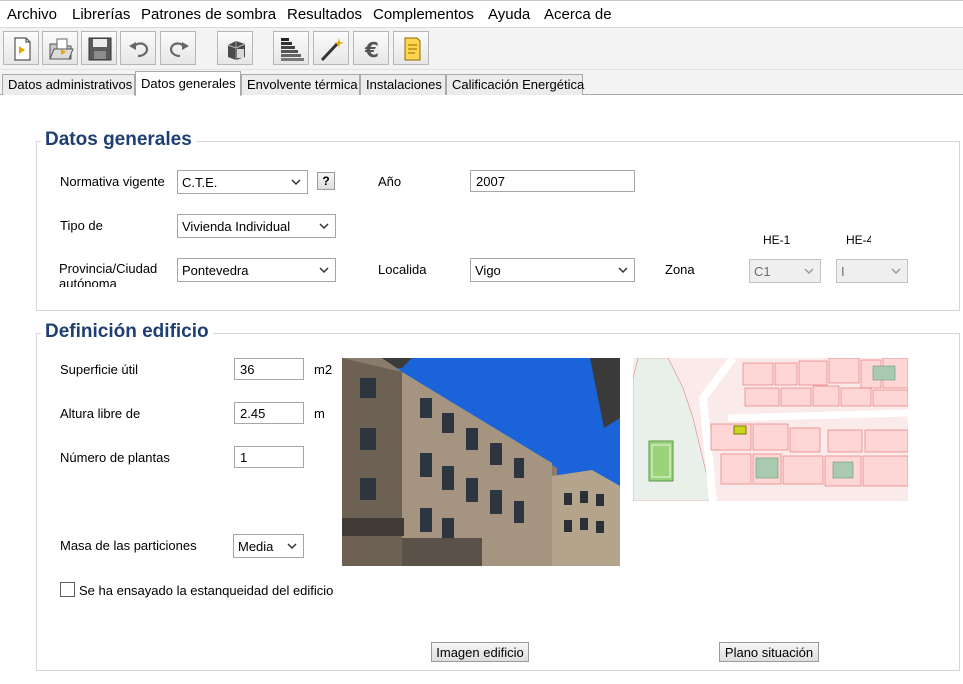  I want to click on anio-label: Año, so click(390, 181).